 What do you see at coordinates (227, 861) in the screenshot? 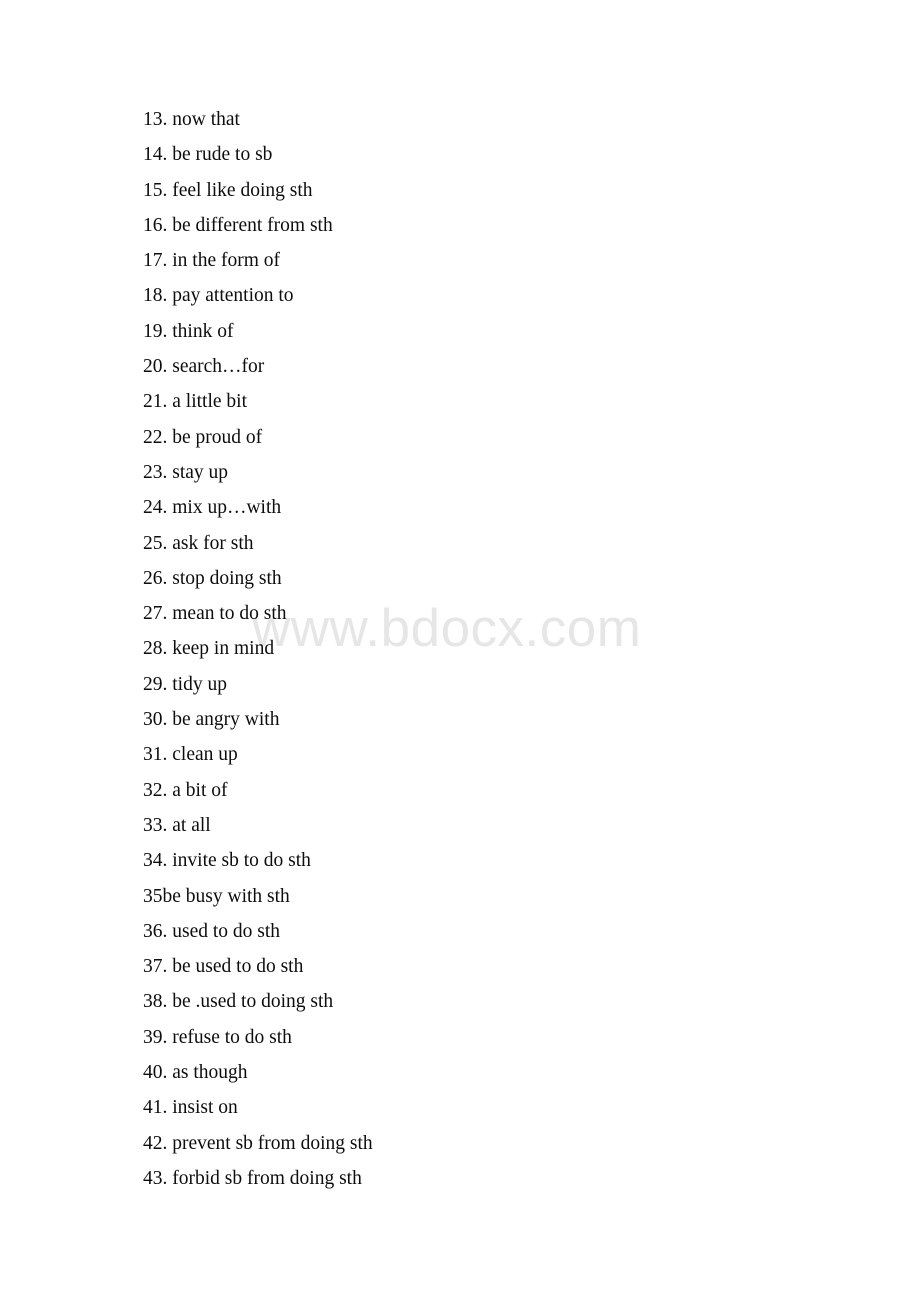
I see `list-item: 34. invite sb to do sth` at bounding box center [227, 861].